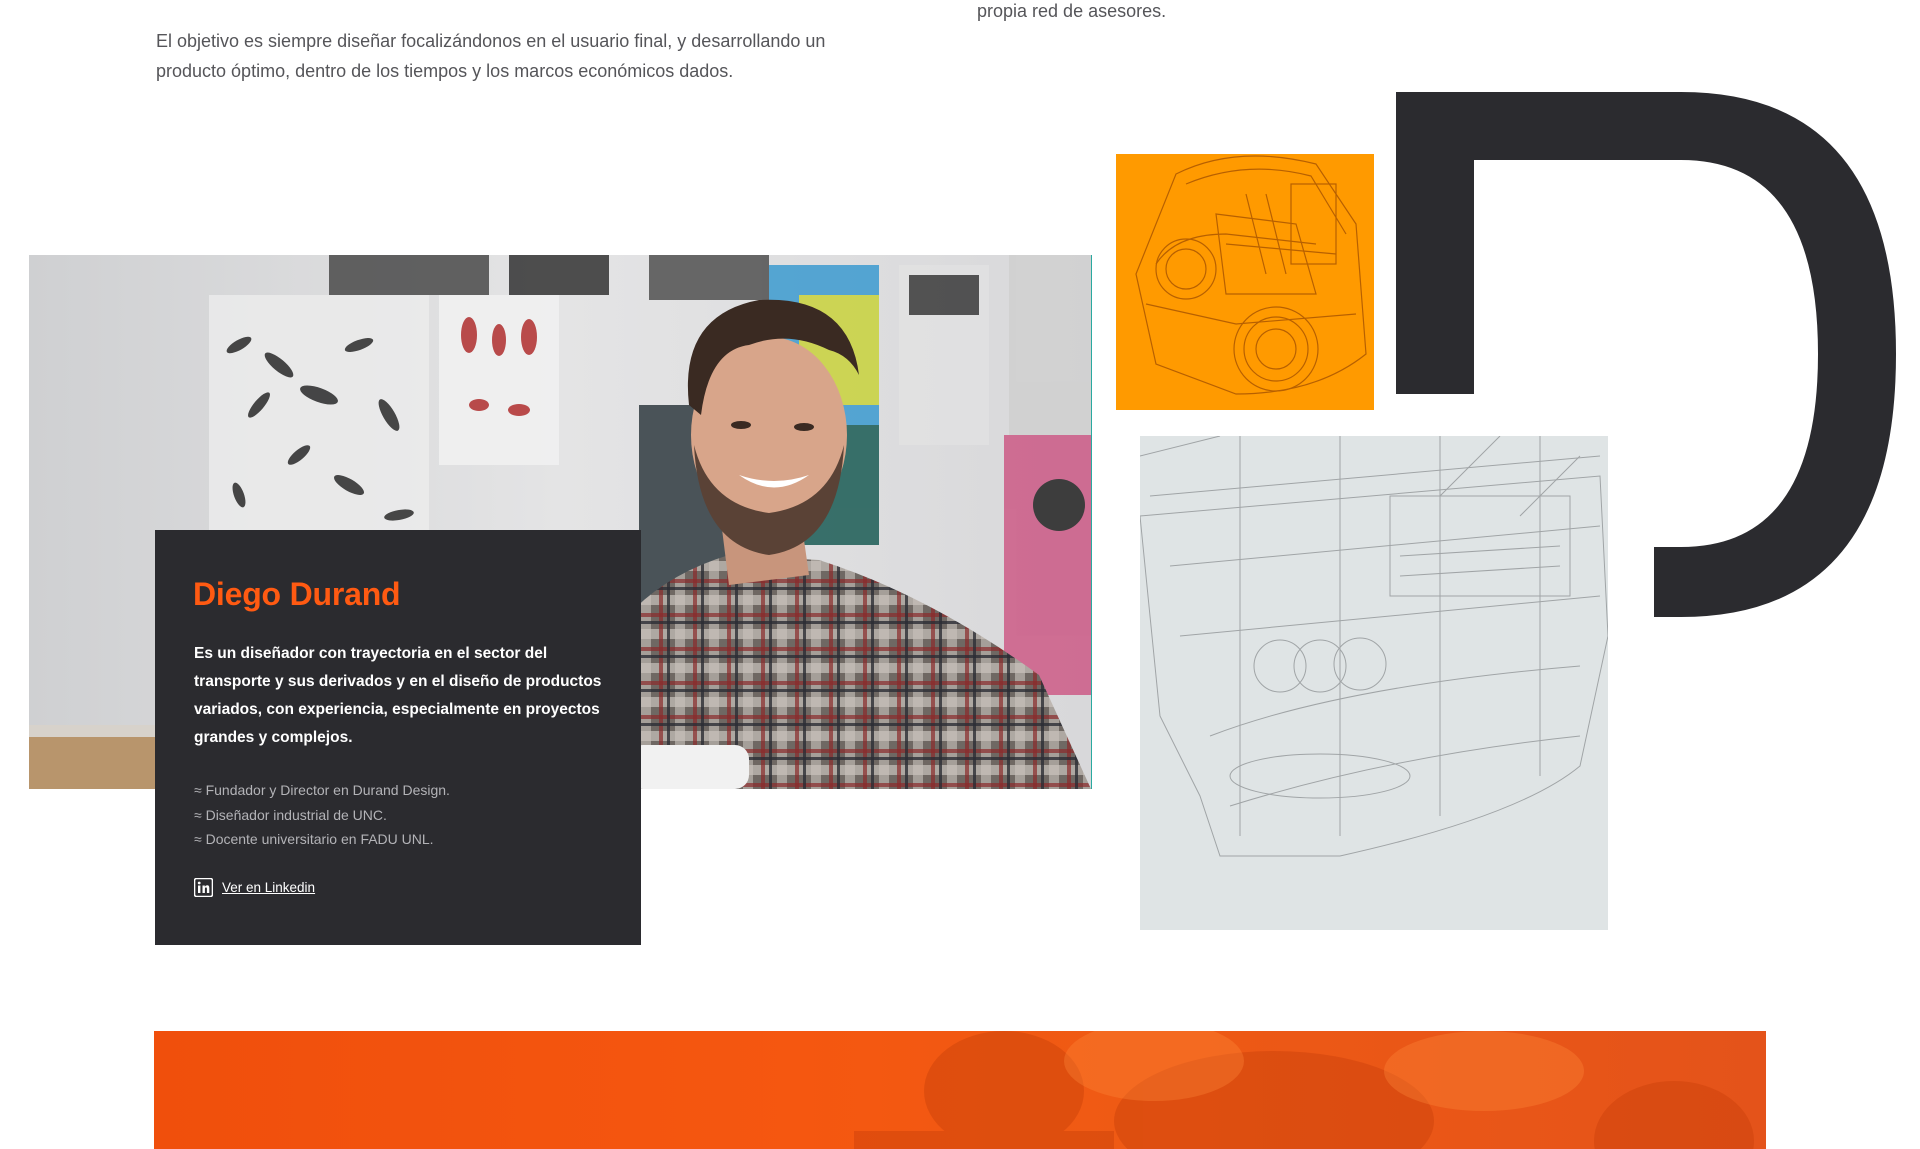 The height and width of the screenshot is (1149, 1920). I want to click on linkedin-link: Ver en Linkedin, so click(268, 887).